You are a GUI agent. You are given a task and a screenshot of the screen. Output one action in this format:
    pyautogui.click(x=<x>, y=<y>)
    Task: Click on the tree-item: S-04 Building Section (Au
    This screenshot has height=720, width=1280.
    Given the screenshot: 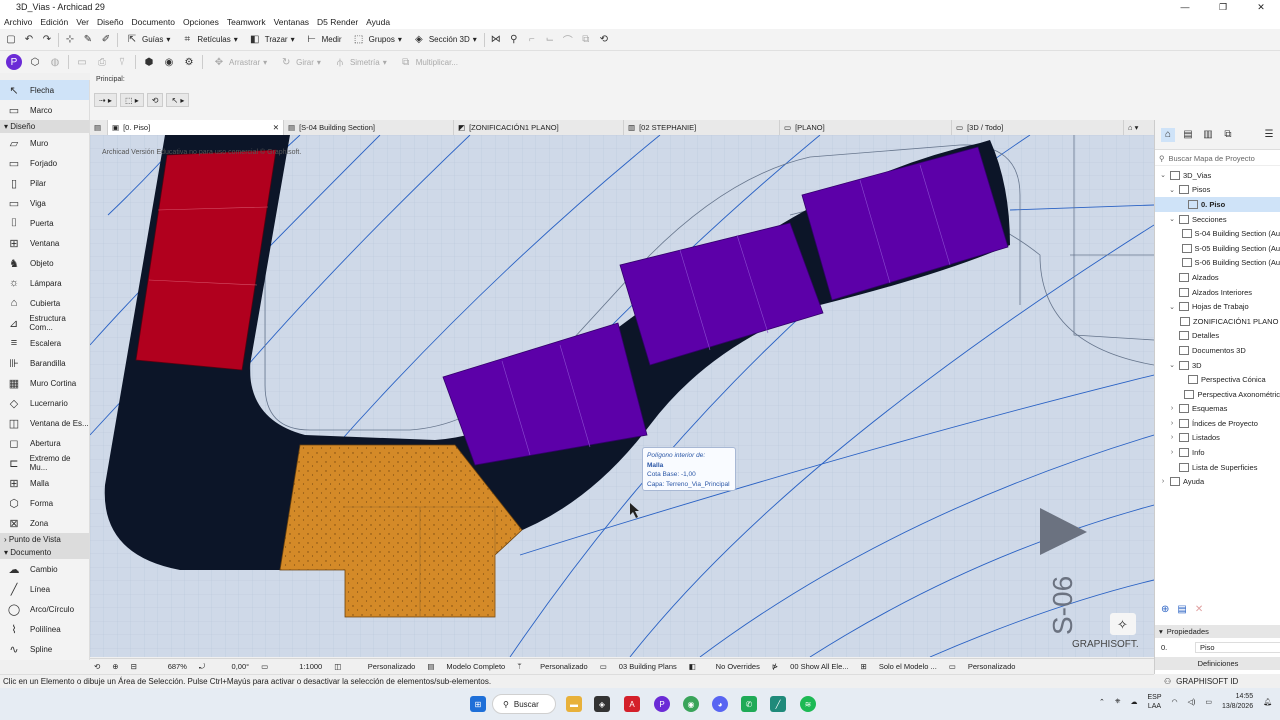 What is the action you would take?
    pyautogui.click(x=1217, y=233)
    